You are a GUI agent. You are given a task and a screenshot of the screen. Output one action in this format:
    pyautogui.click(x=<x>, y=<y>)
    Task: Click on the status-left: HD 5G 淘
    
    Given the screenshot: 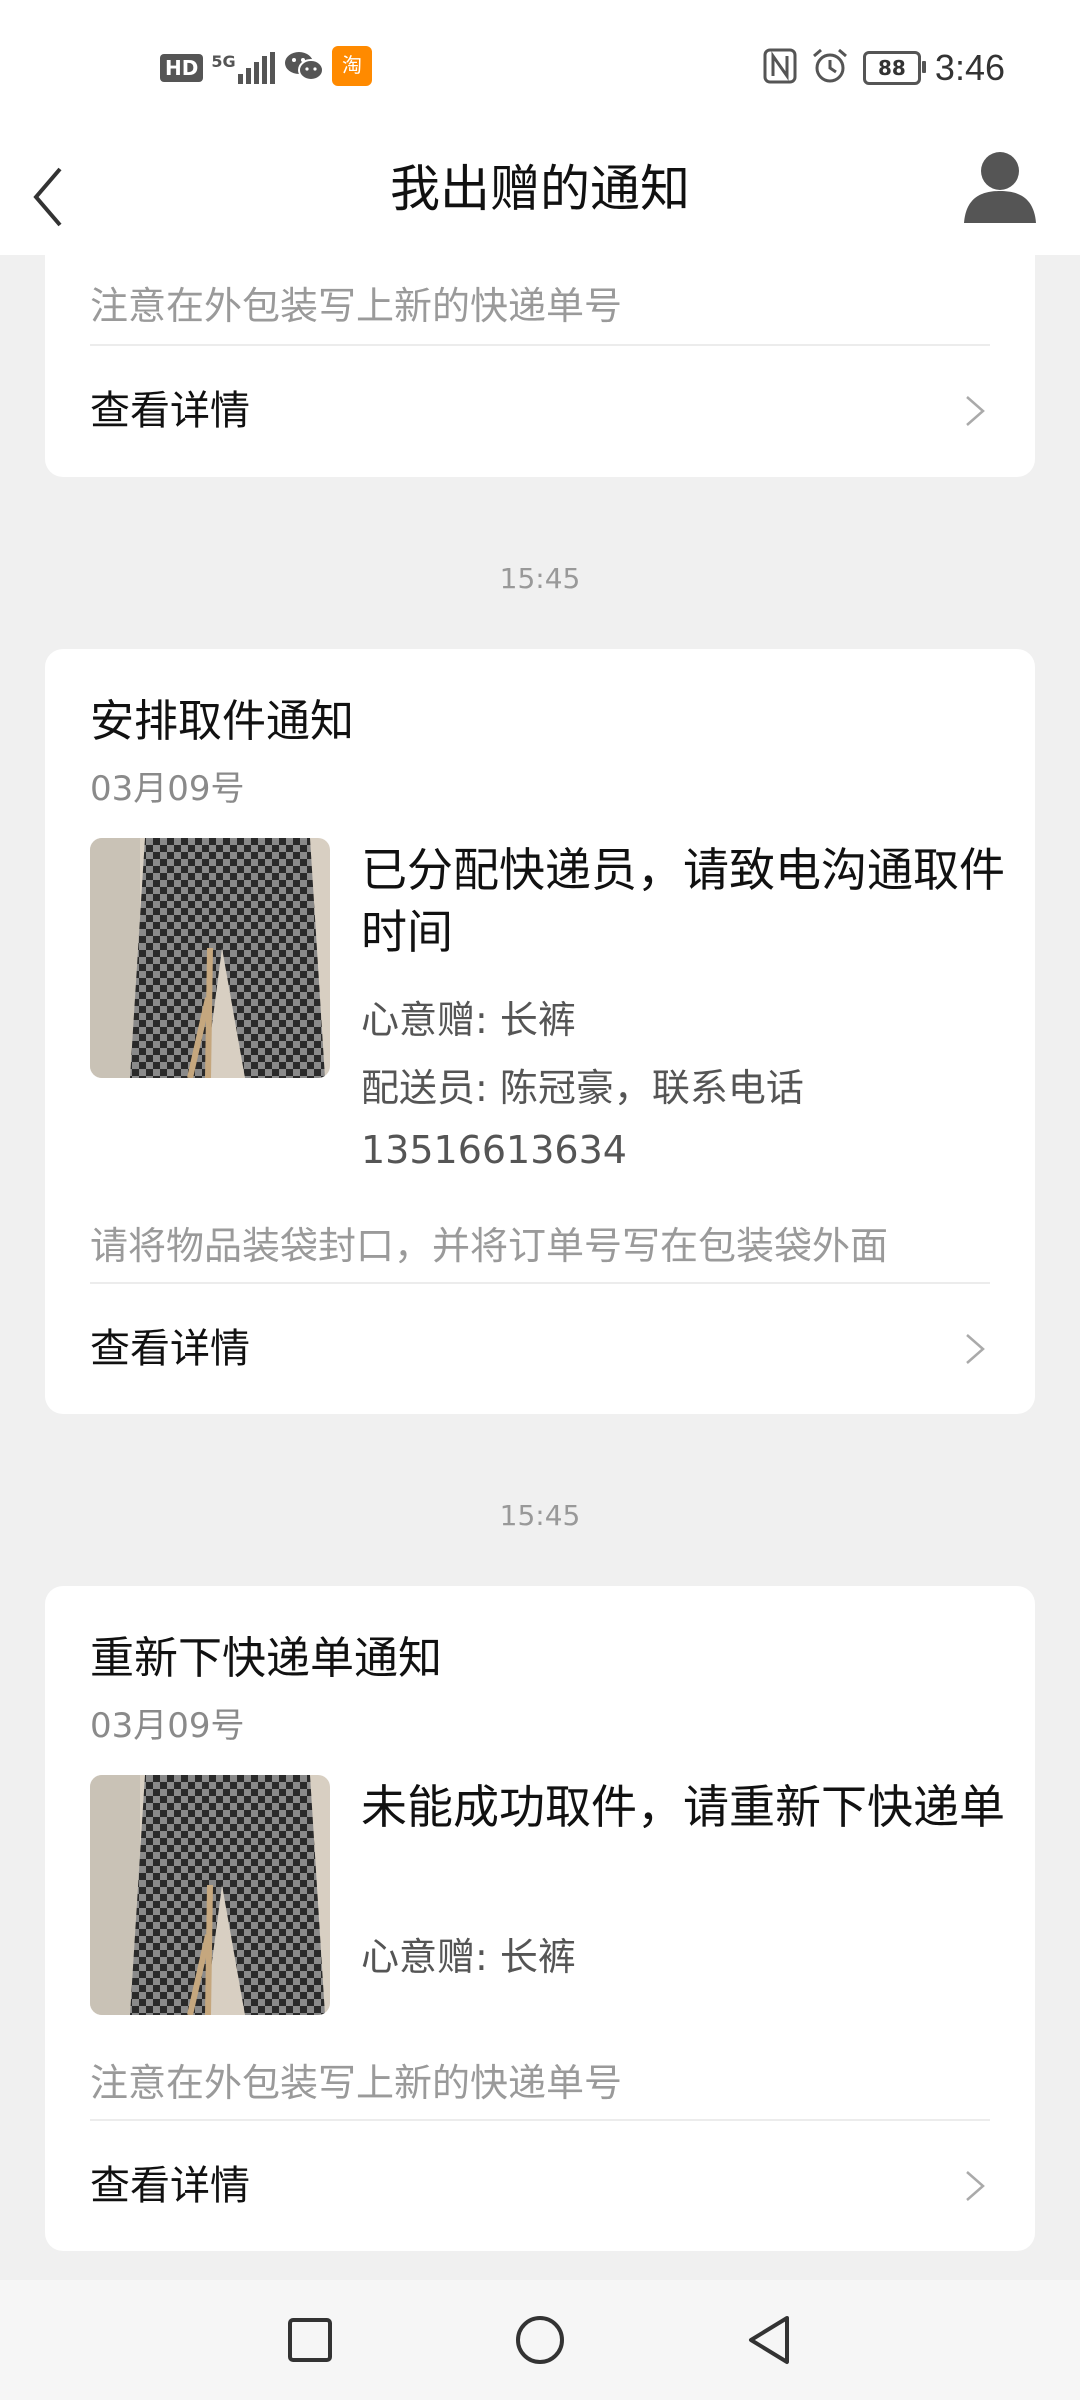 What is the action you would take?
    pyautogui.click(x=266, y=68)
    